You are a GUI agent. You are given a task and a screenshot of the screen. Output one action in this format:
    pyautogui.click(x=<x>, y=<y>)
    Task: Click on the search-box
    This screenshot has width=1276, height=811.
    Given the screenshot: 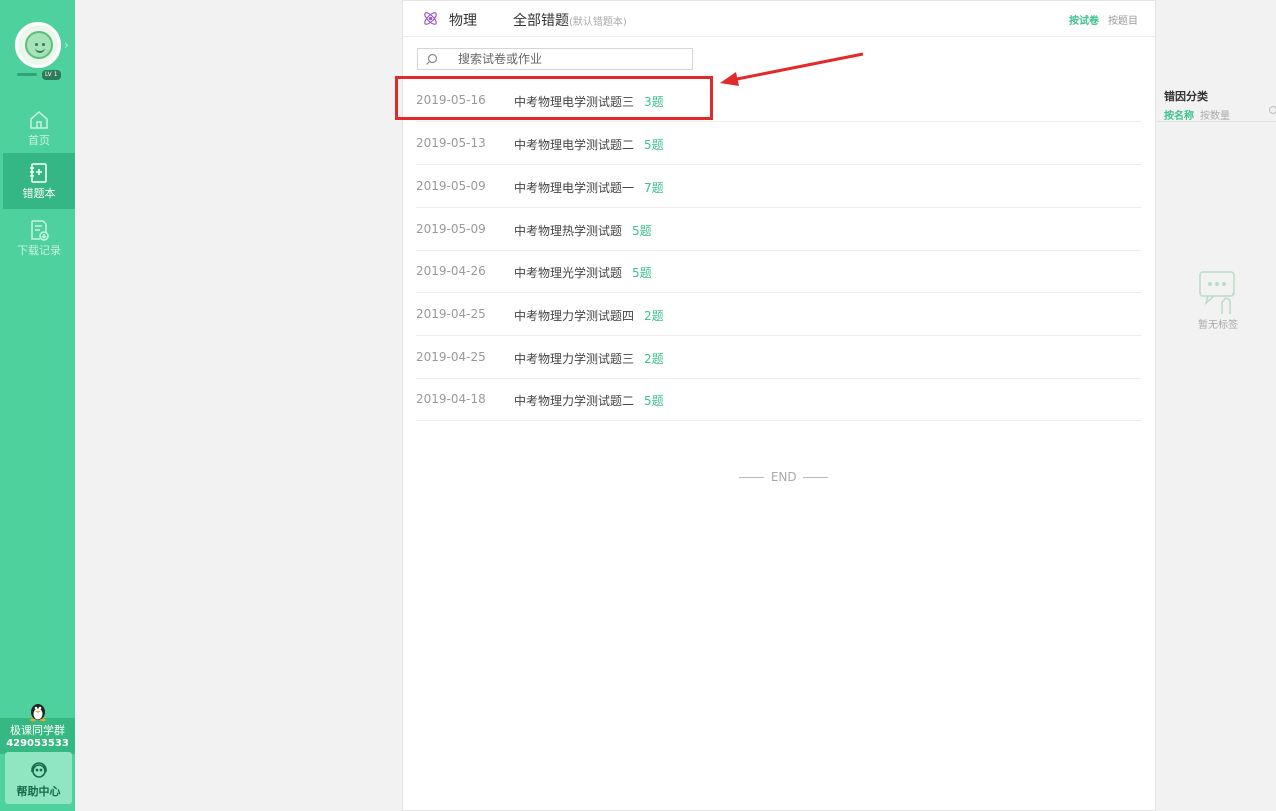 What is the action you would take?
    pyautogui.click(x=555, y=59)
    